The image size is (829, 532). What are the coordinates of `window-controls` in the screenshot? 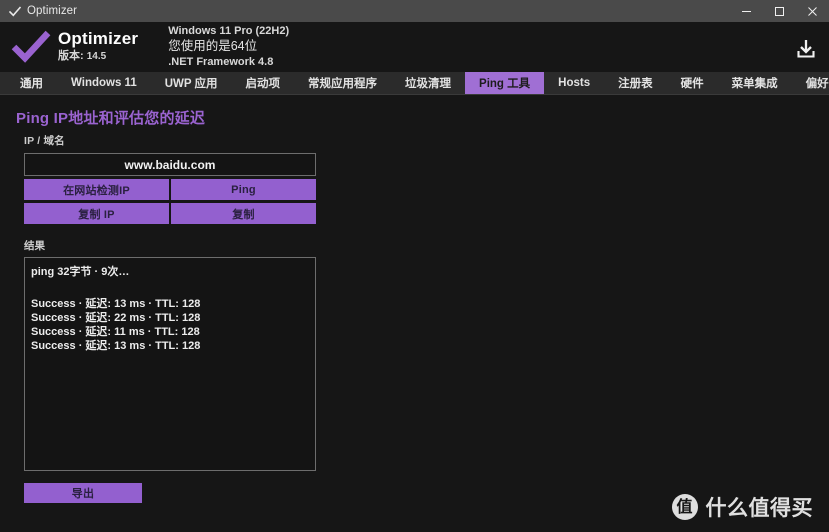 It's located at (779, 11).